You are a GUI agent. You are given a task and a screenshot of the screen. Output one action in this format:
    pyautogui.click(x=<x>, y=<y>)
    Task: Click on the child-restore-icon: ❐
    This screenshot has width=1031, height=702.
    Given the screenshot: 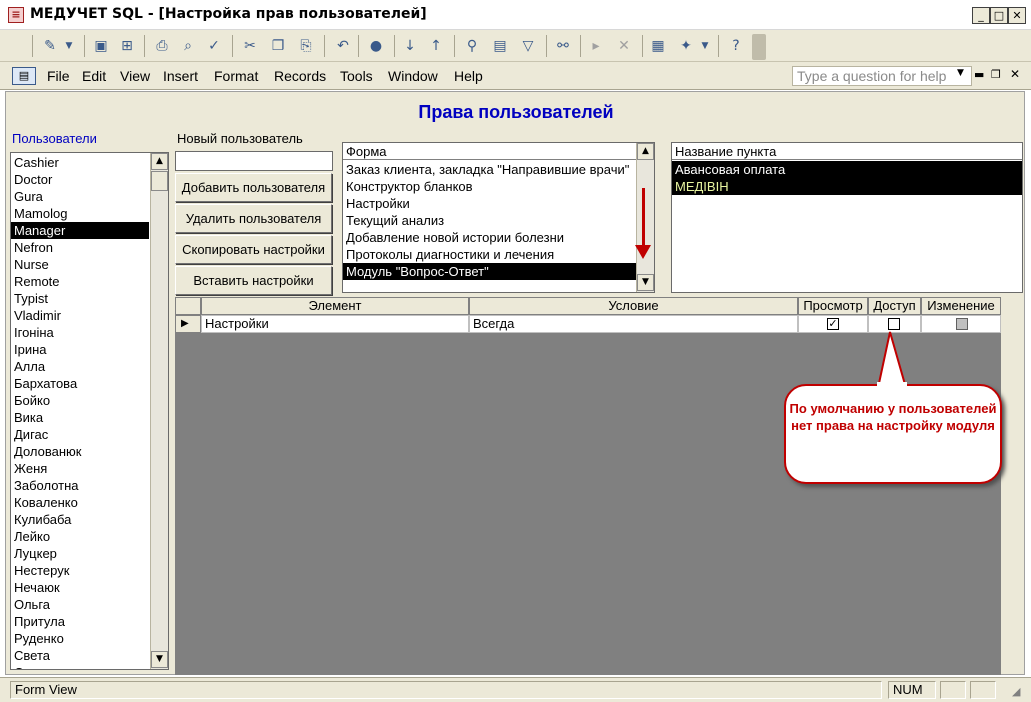 What is the action you would take?
    pyautogui.click(x=996, y=74)
    